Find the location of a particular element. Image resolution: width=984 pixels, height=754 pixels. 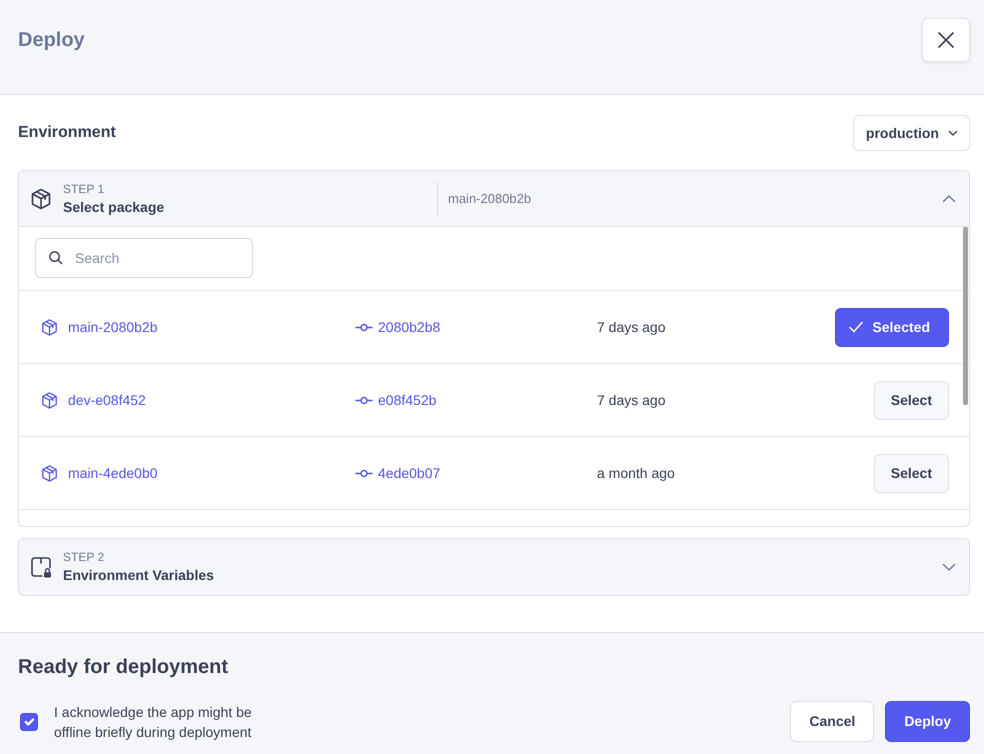

environment-label: Environment is located at coordinates (67, 133).